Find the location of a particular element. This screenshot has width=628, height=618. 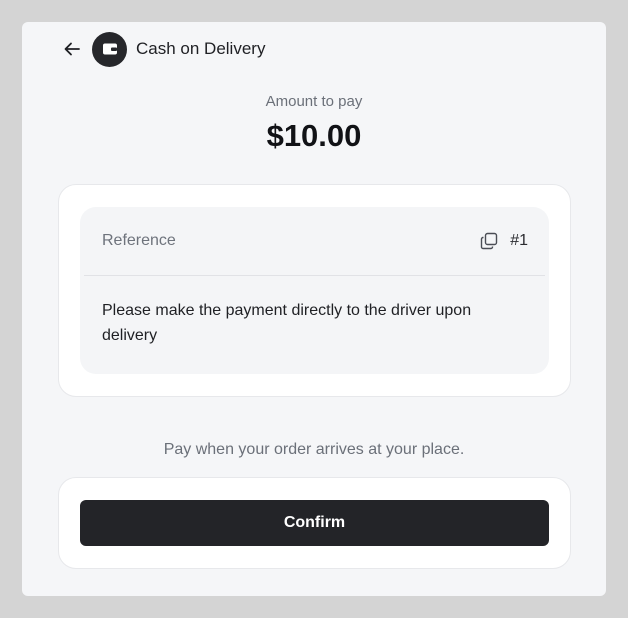

copy-icon is located at coordinates (489, 241).